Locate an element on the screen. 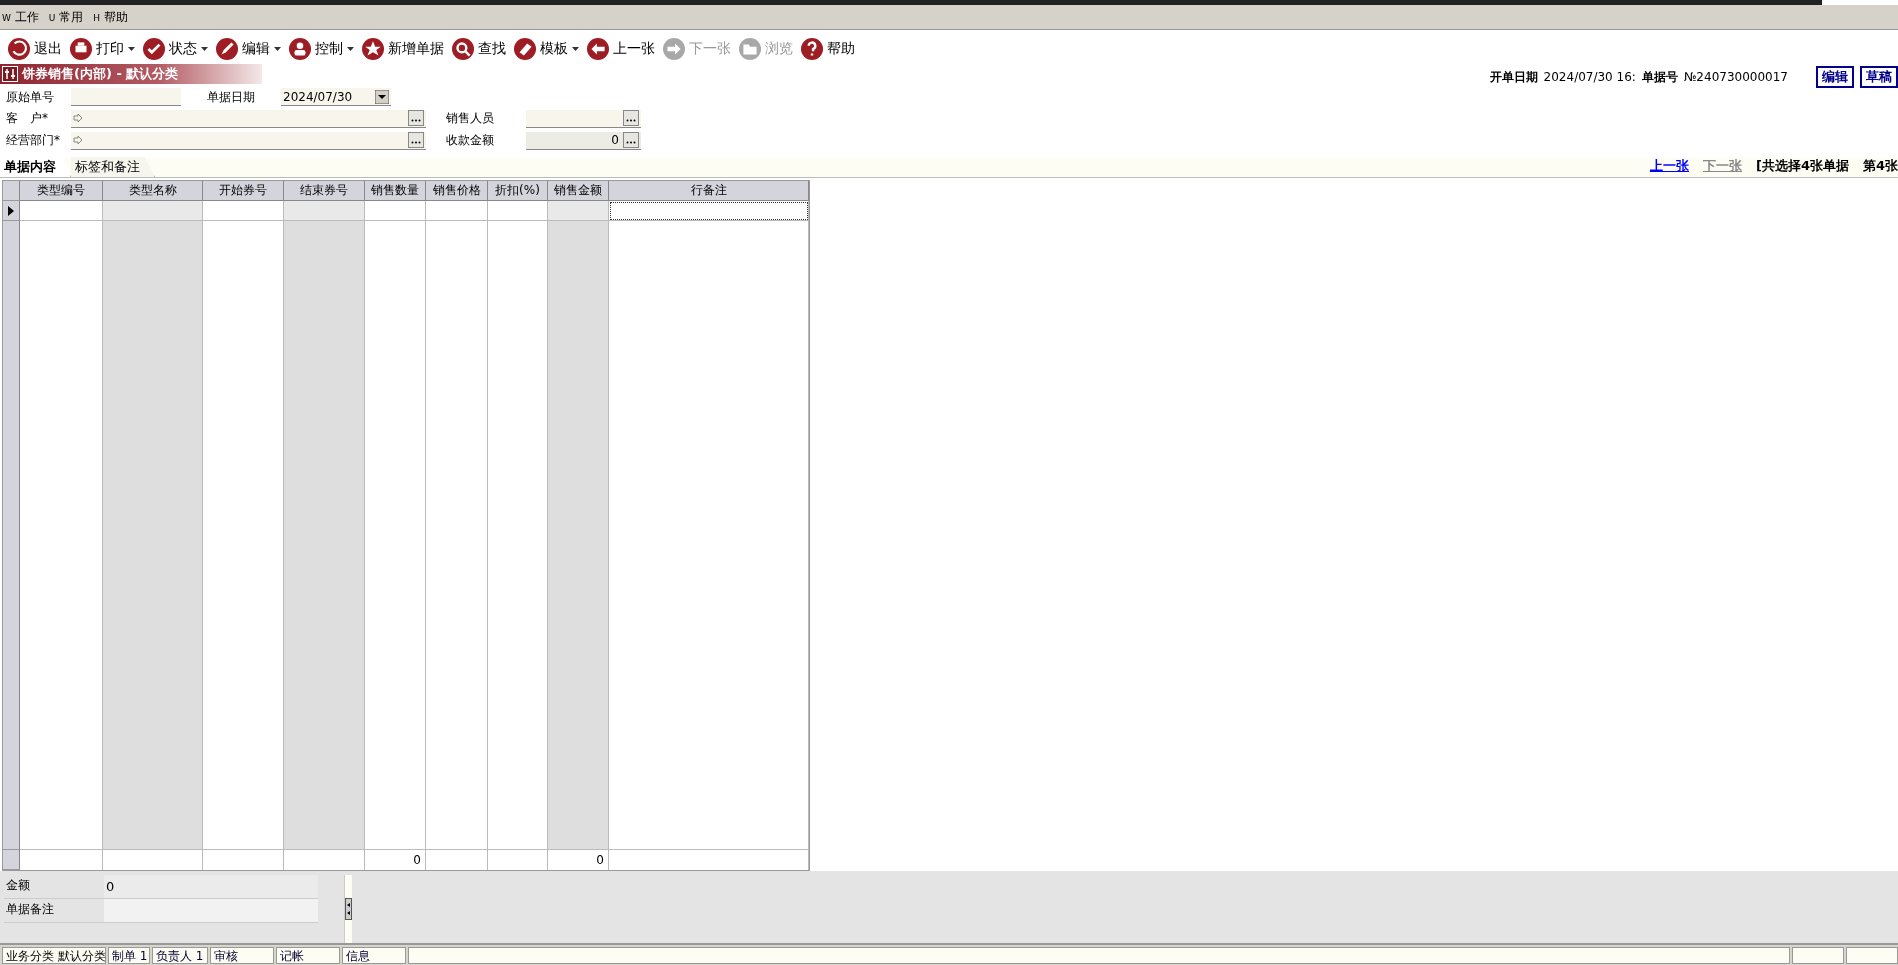  toolbar-button: 帮助 is located at coordinates (831, 49).